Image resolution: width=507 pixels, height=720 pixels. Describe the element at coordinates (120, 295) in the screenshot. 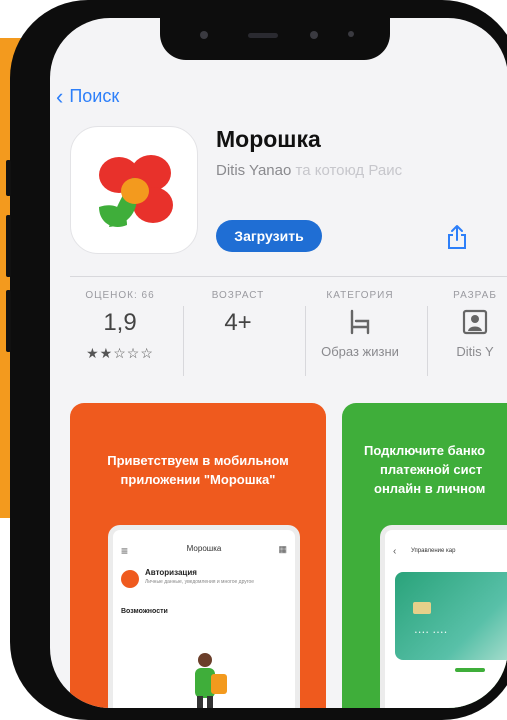

I see `ratings-count-label: ОЦЕНОК: 66` at that location.